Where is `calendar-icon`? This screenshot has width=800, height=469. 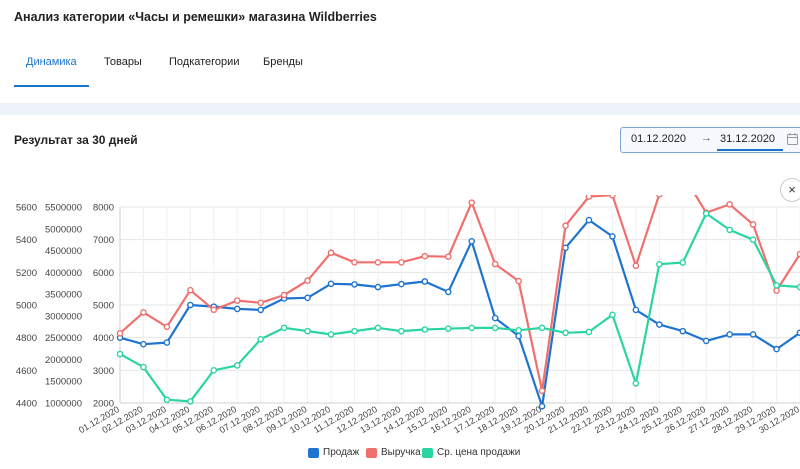 calendar-icon is located at coordinates (792, 139).